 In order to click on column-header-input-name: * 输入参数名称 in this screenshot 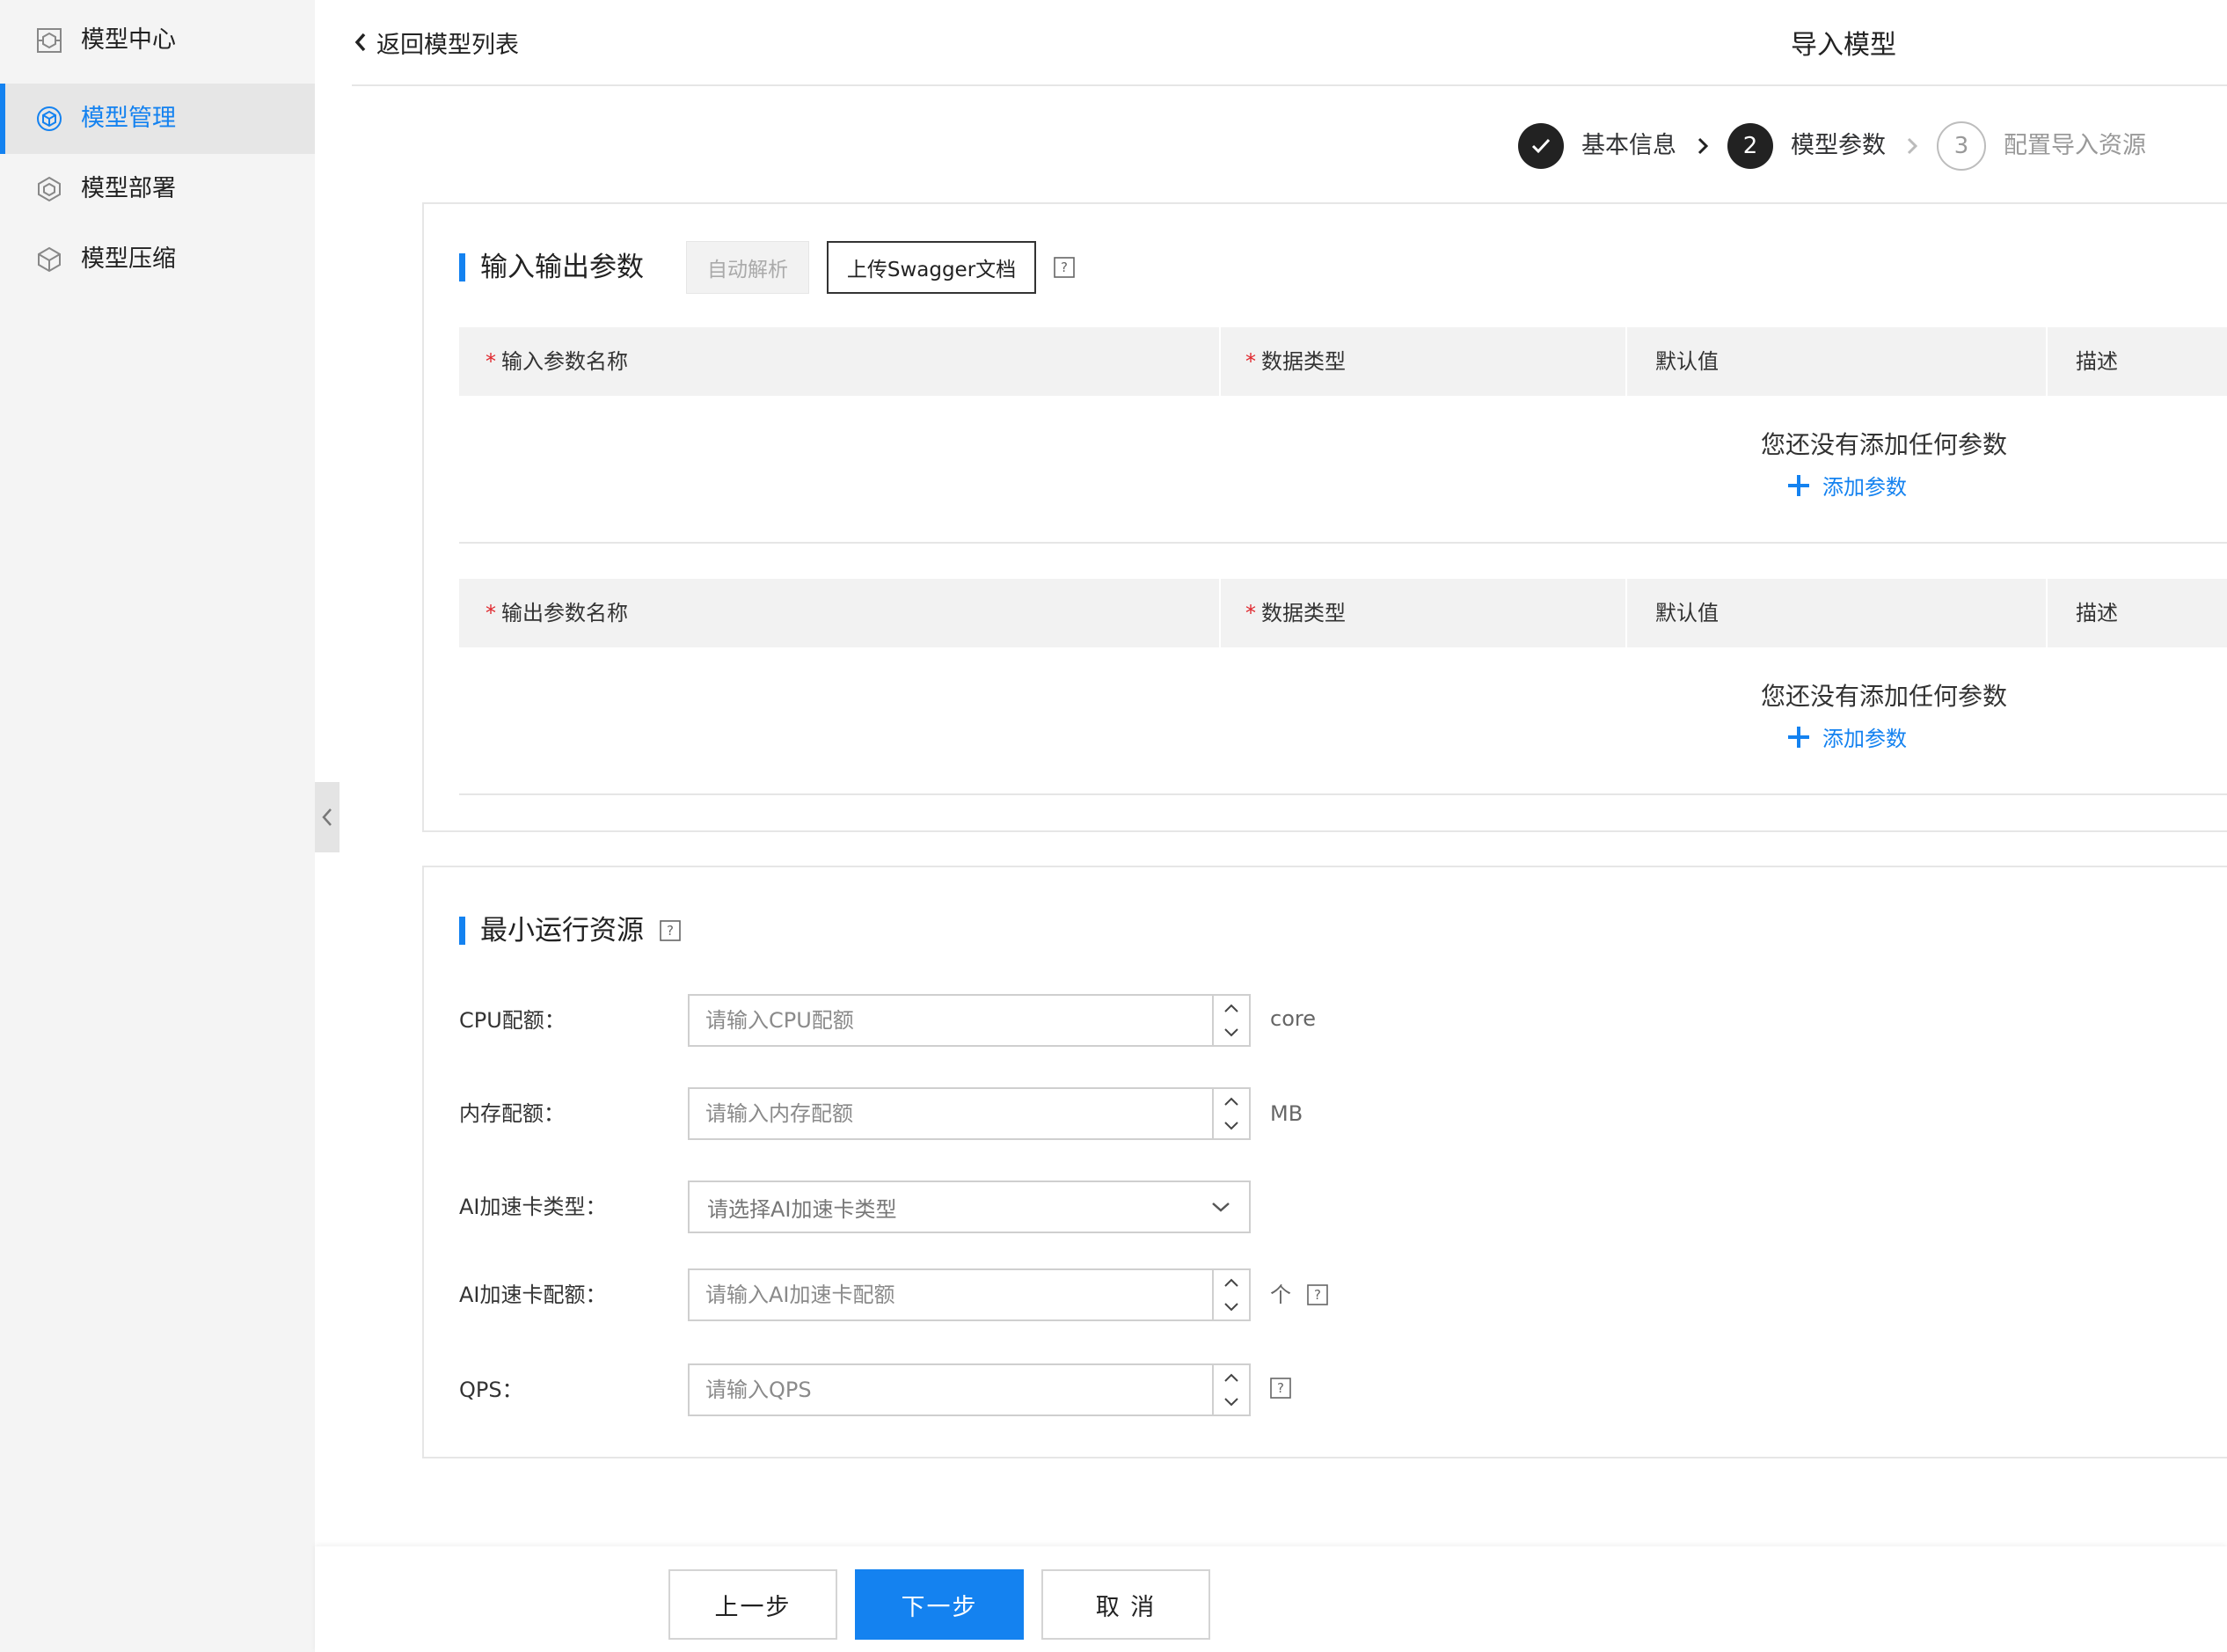, I will do `click(557, 361)`.